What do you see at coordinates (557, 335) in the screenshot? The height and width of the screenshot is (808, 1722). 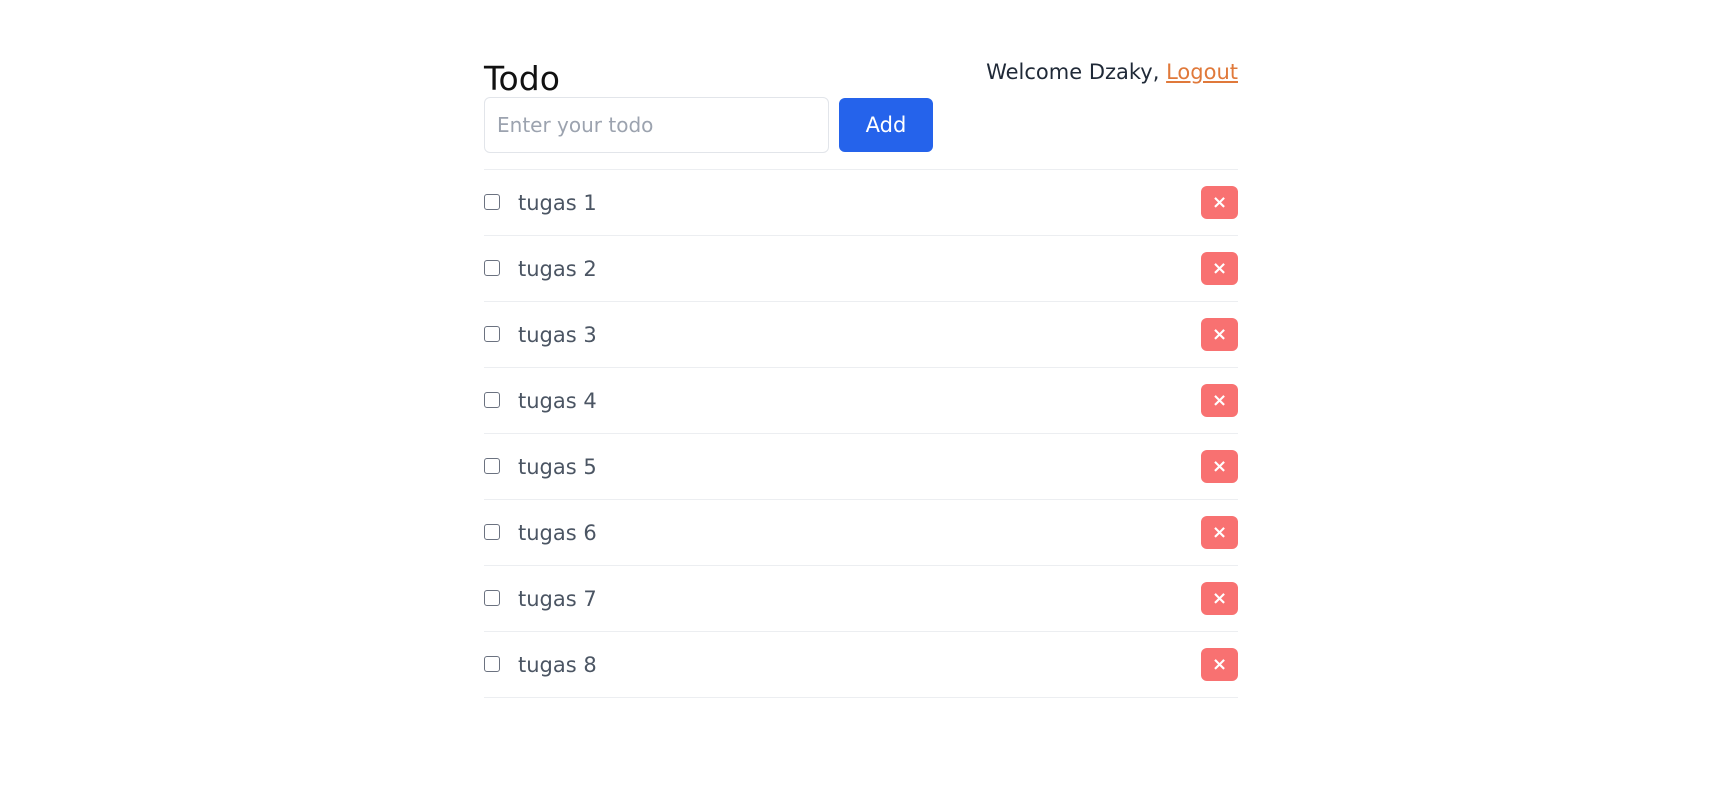 I see `todo-text: tugas 3` at bounding box center [557, 335].